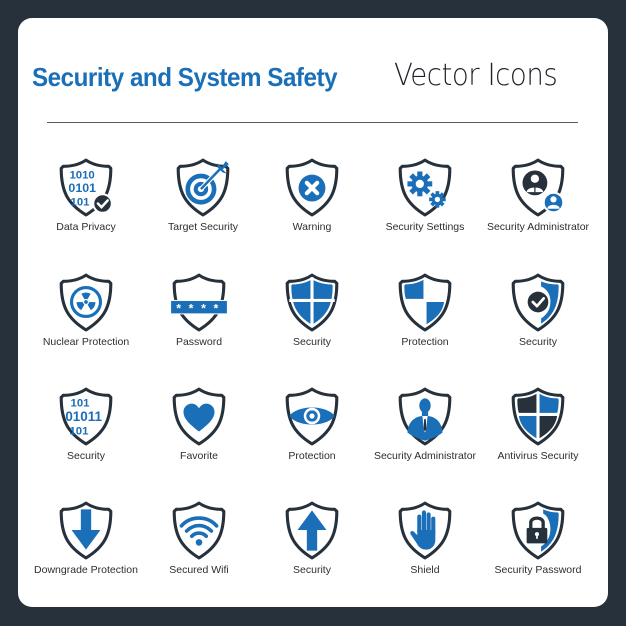 The width and height of the screenshot is (626, 626). I want to click on icon-tile-secured-wifi: Secured Wifi, so click(199, 537).